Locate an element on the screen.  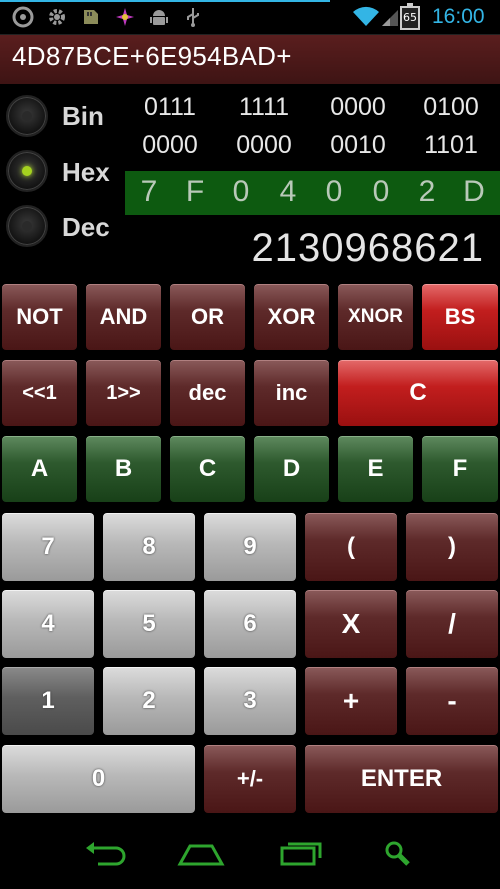
open-paren-button: ( is located at coordinates (351, 547).